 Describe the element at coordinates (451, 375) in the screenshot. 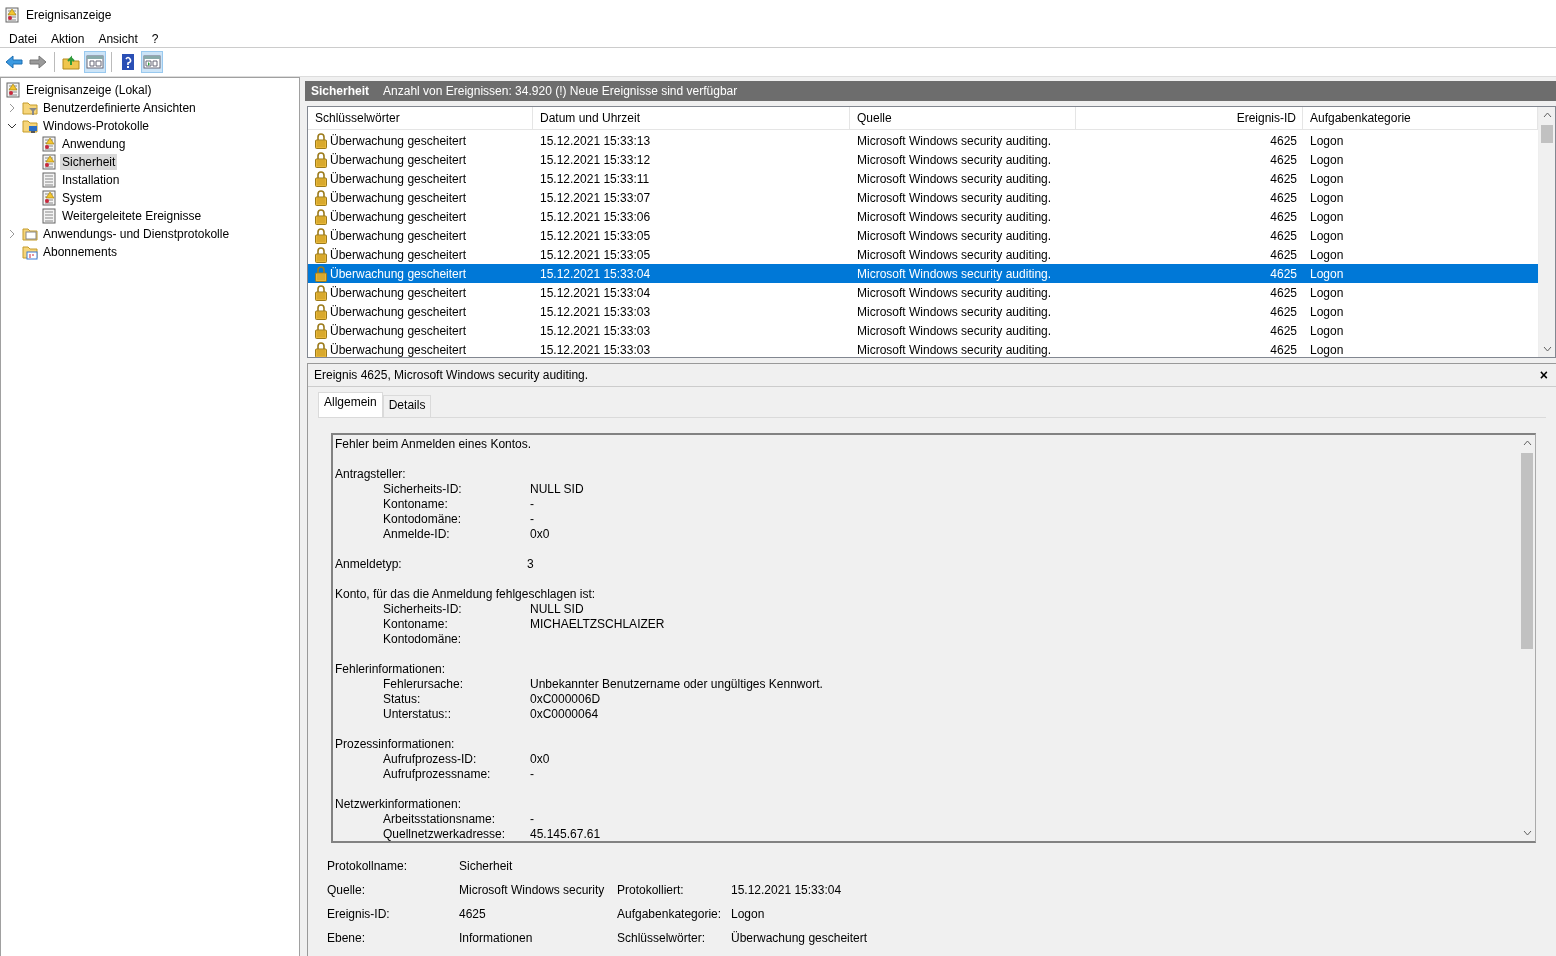

I see `event-title: Ereignis 4625, Microsoft Windows security auditing.` at that location.